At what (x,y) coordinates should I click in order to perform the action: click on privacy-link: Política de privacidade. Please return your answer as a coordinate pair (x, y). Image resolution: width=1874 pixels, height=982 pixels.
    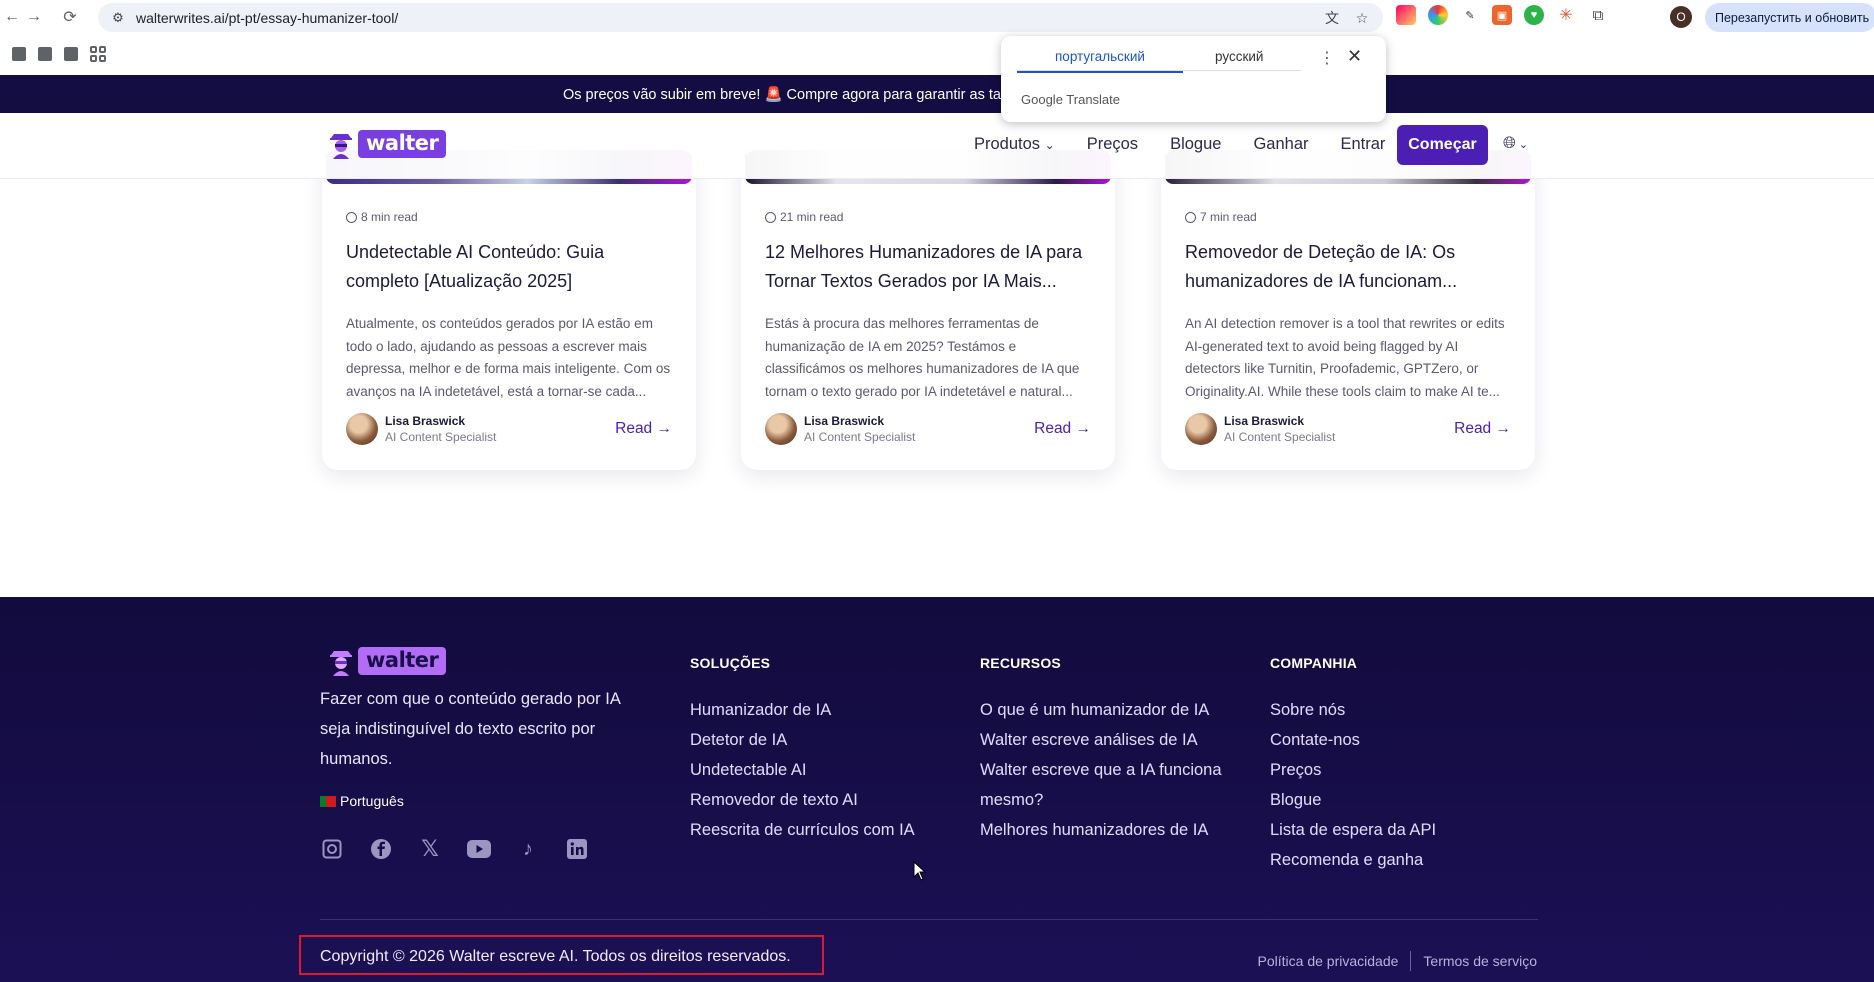
    Looking at the image, I should click on (1328, 961).